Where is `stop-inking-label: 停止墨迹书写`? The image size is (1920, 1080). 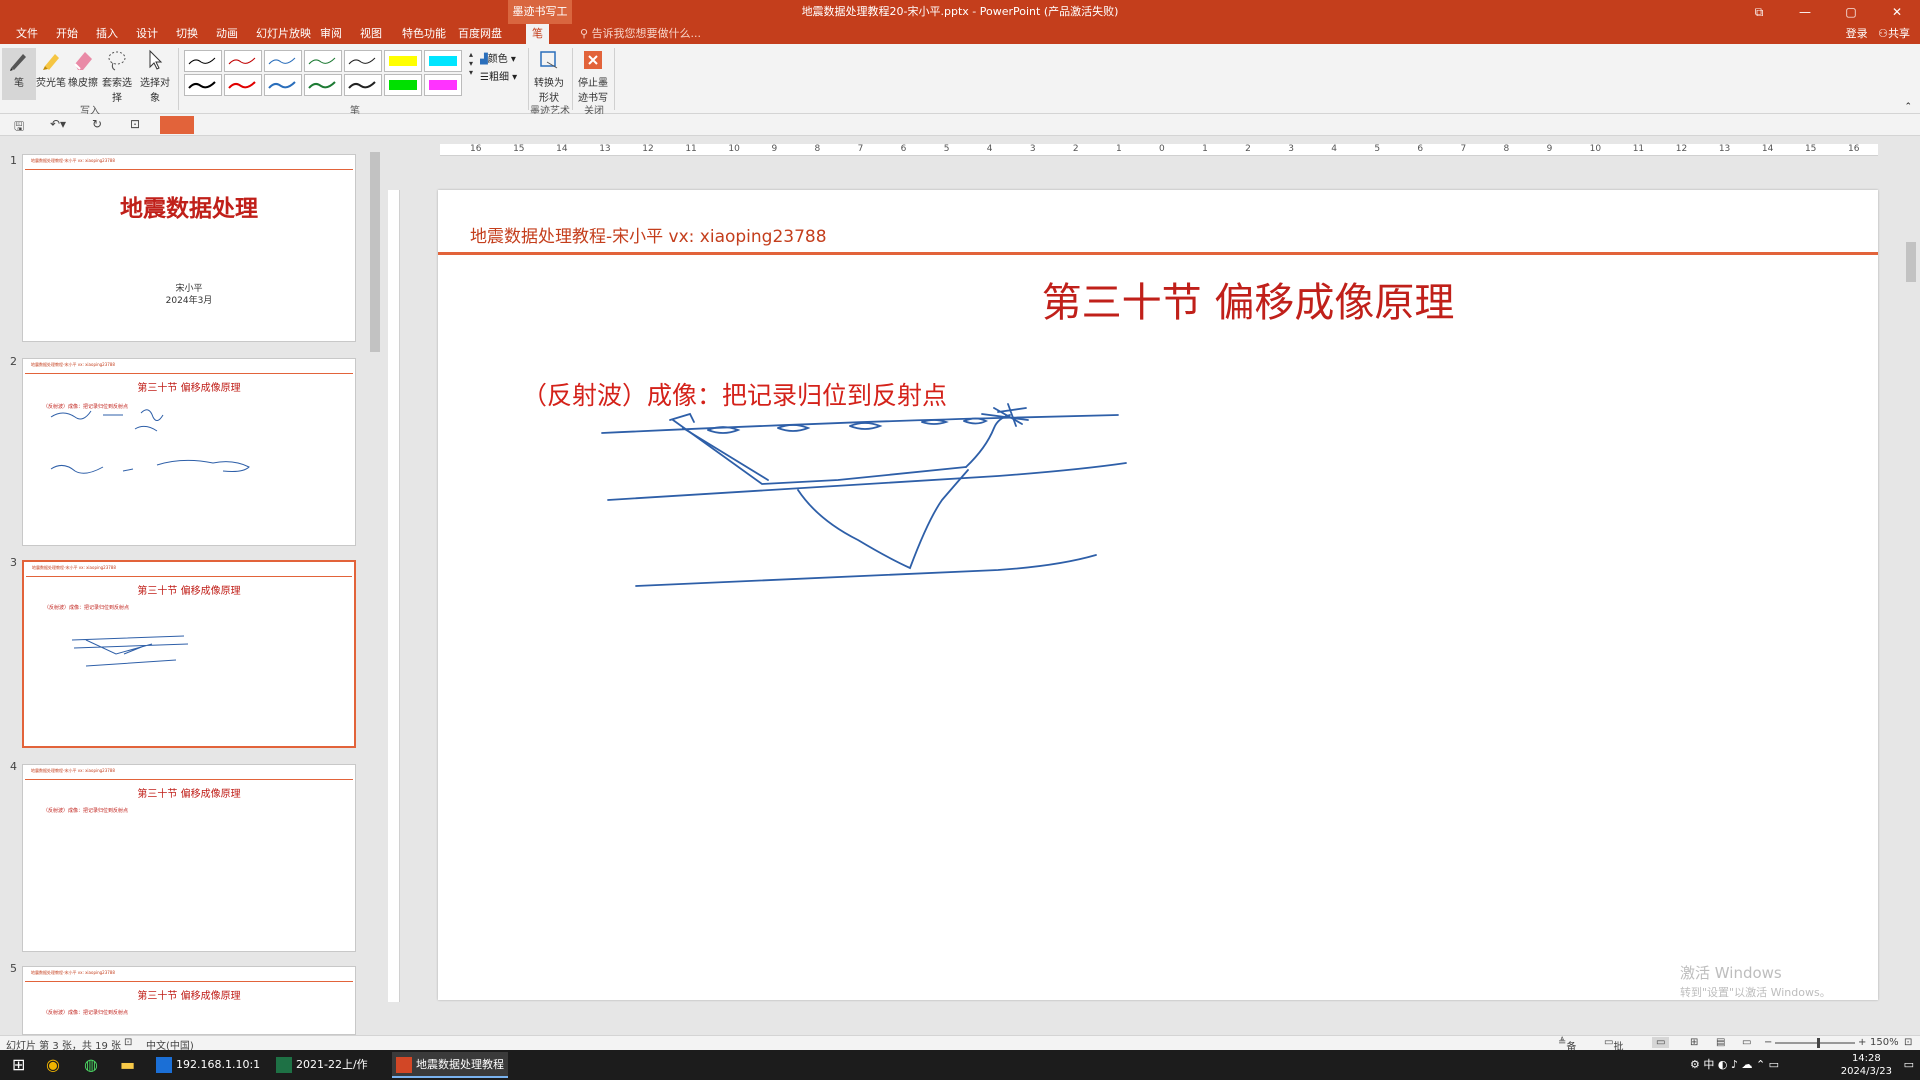 stop-inking-label: 停止墨迹书写 is located at coordinates (593, 91).